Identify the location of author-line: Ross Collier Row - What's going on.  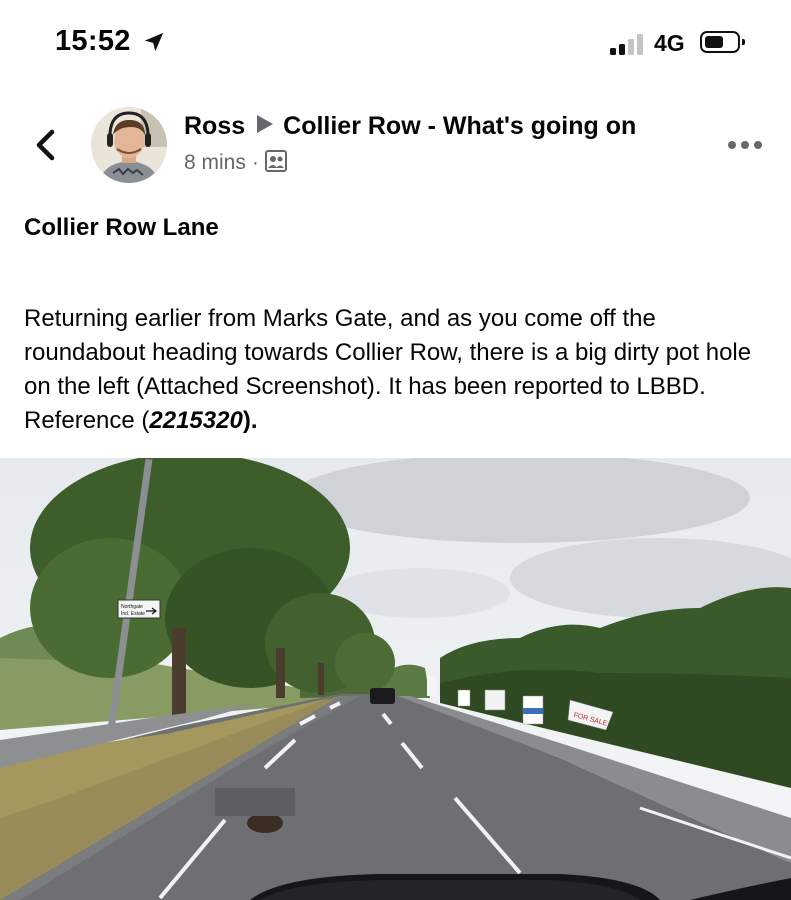
(410, 126).